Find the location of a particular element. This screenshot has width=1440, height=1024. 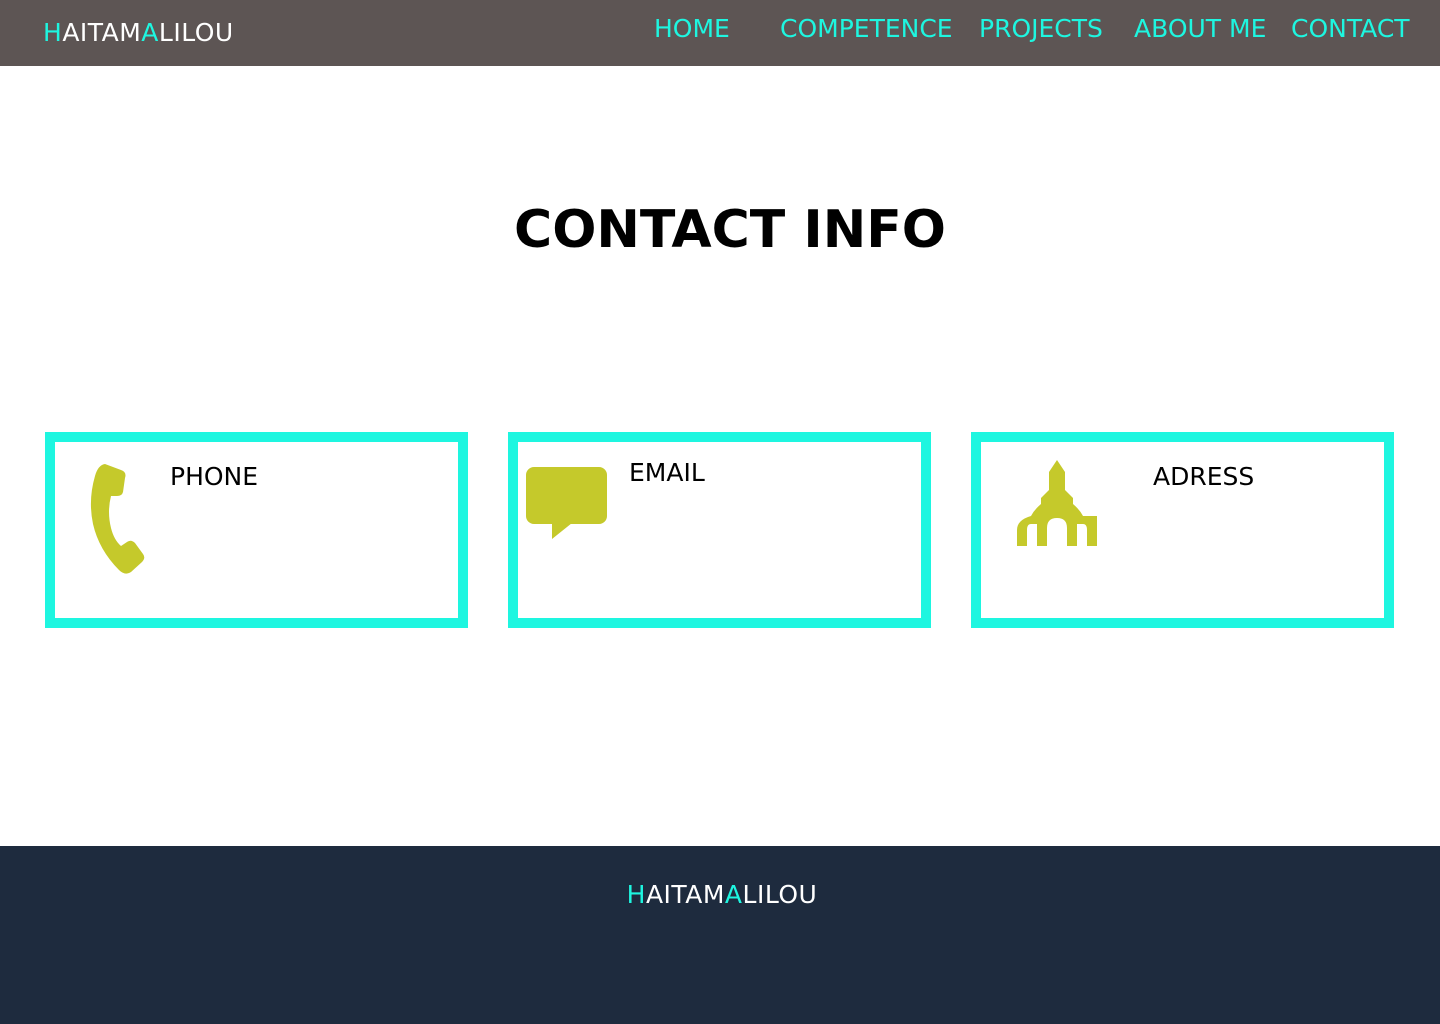

brand-logo: HAITAMALILOU is located at coordinates (138, 33).